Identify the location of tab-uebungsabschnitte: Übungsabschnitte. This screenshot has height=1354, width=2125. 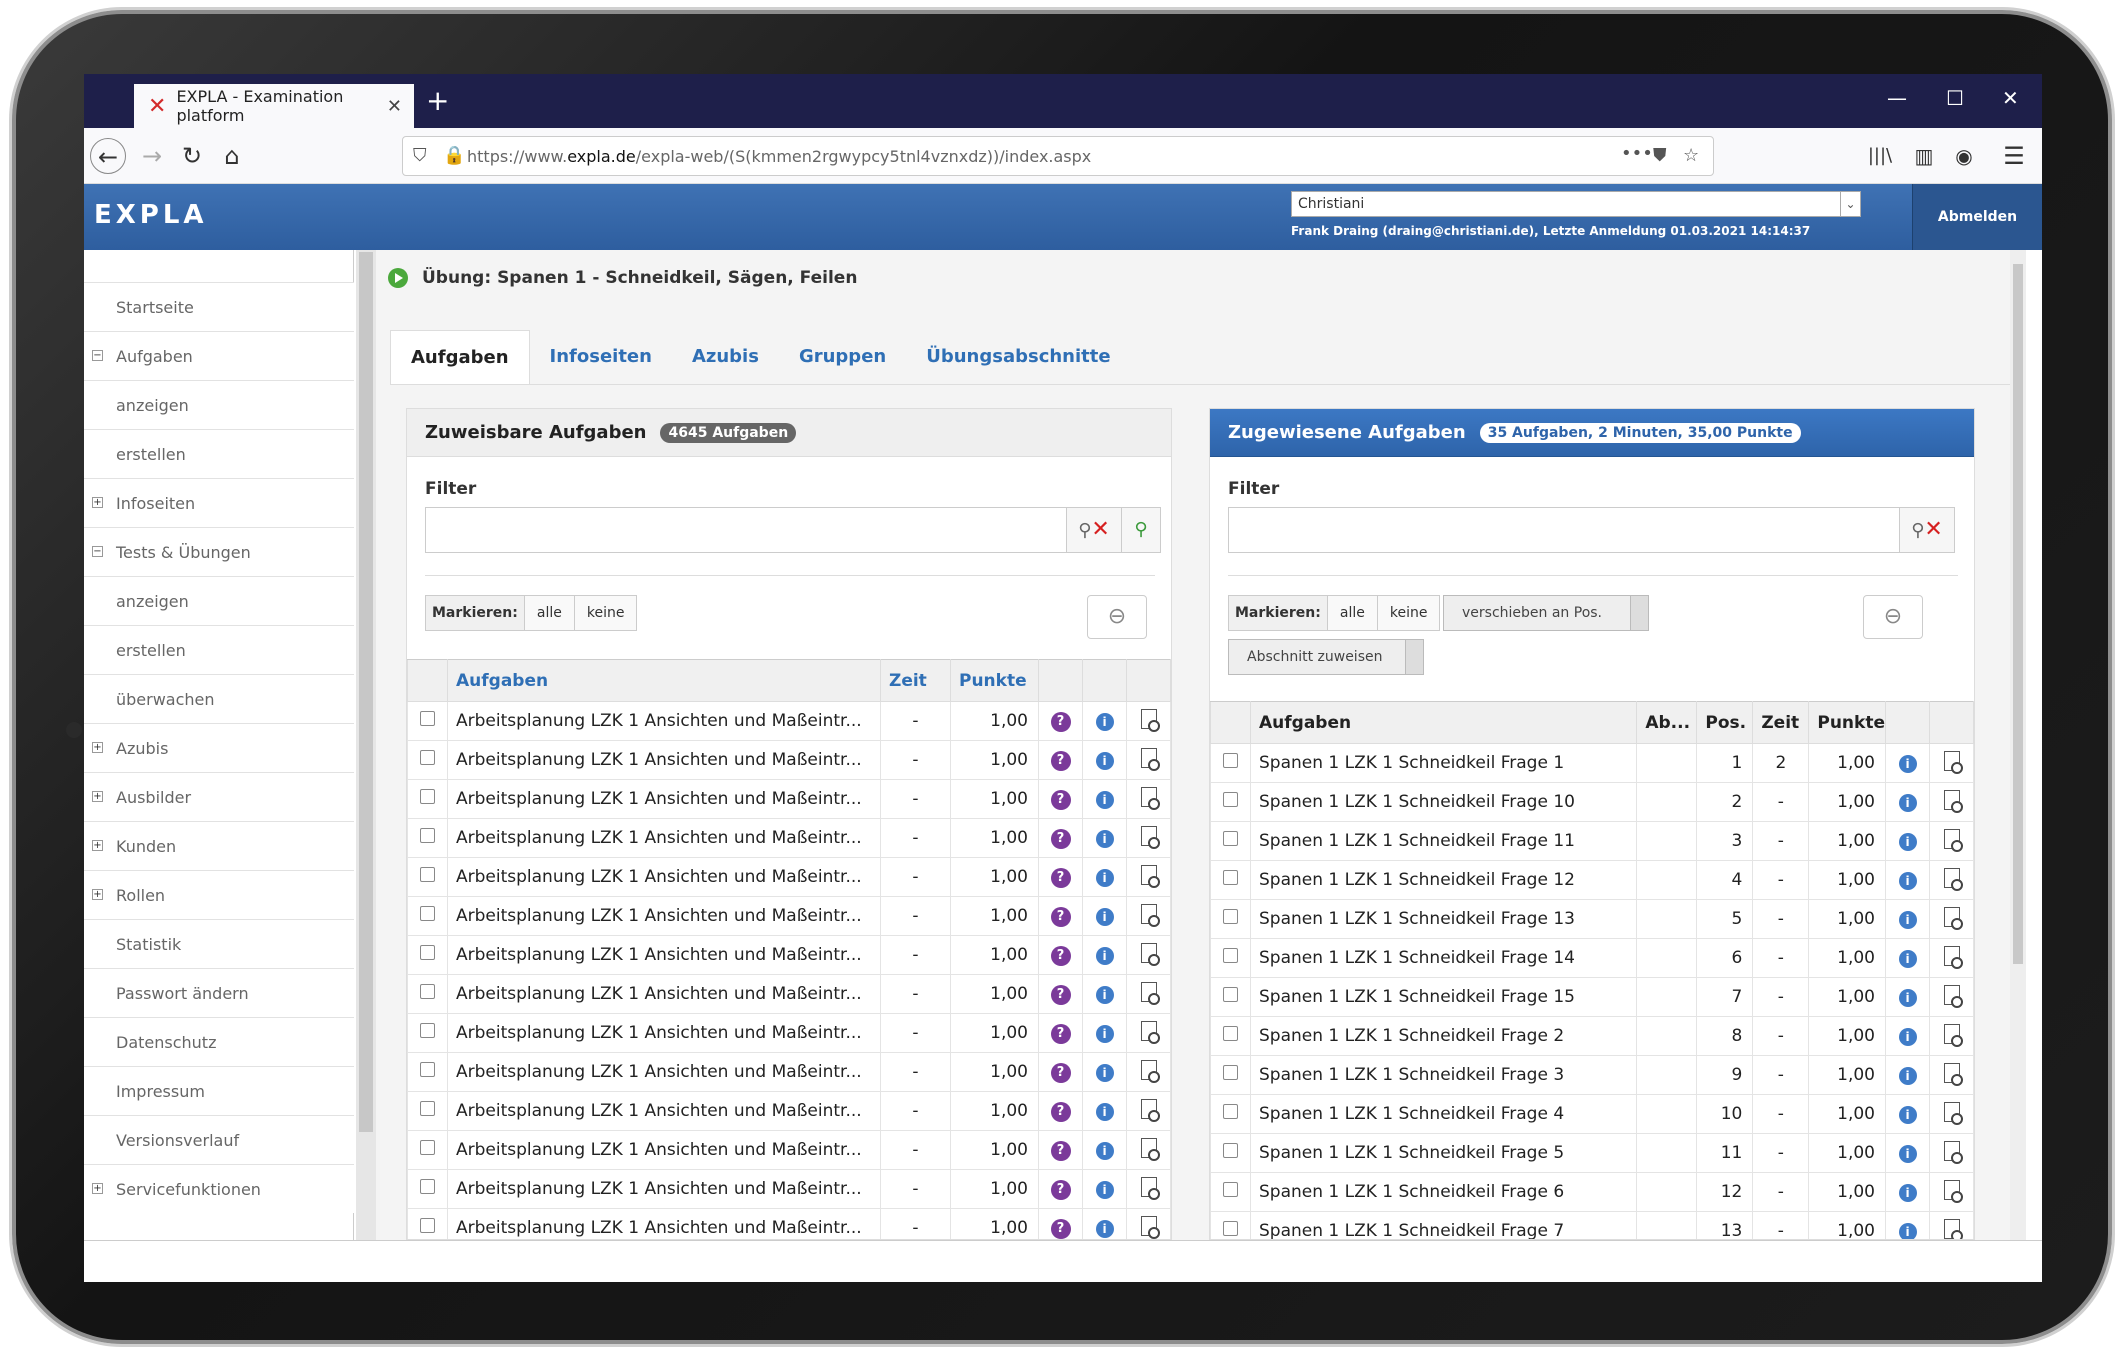
(1018, 357).